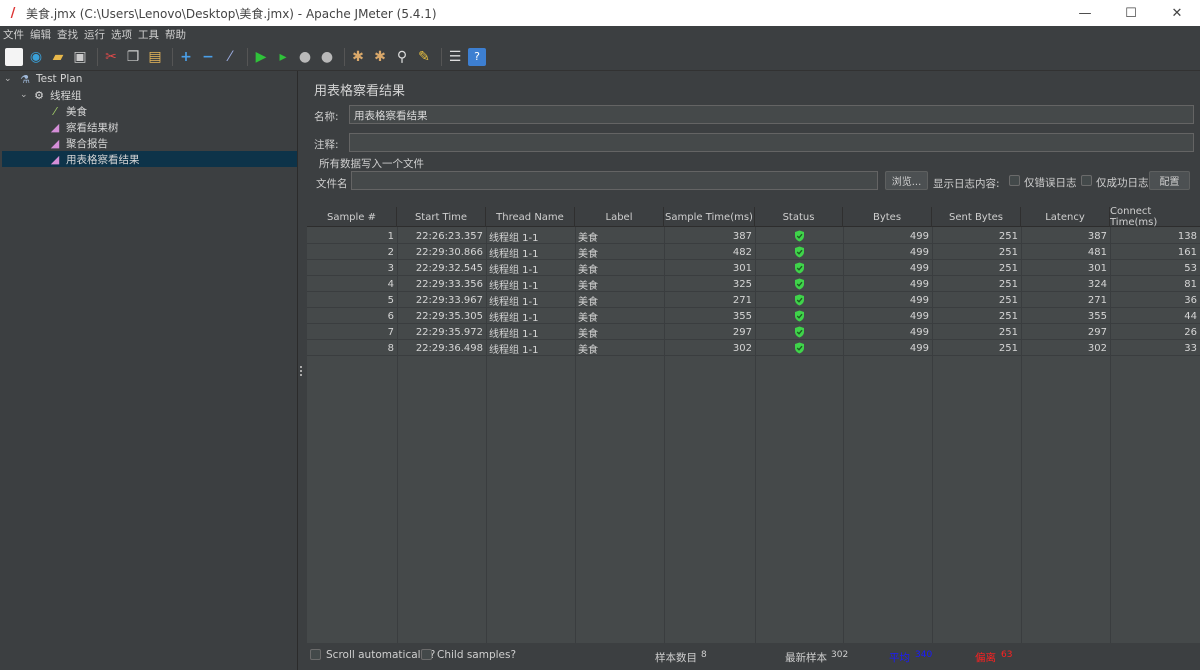  I want to click on tree-node-thread-group: ⚙ 线程组, so click(56, 95).